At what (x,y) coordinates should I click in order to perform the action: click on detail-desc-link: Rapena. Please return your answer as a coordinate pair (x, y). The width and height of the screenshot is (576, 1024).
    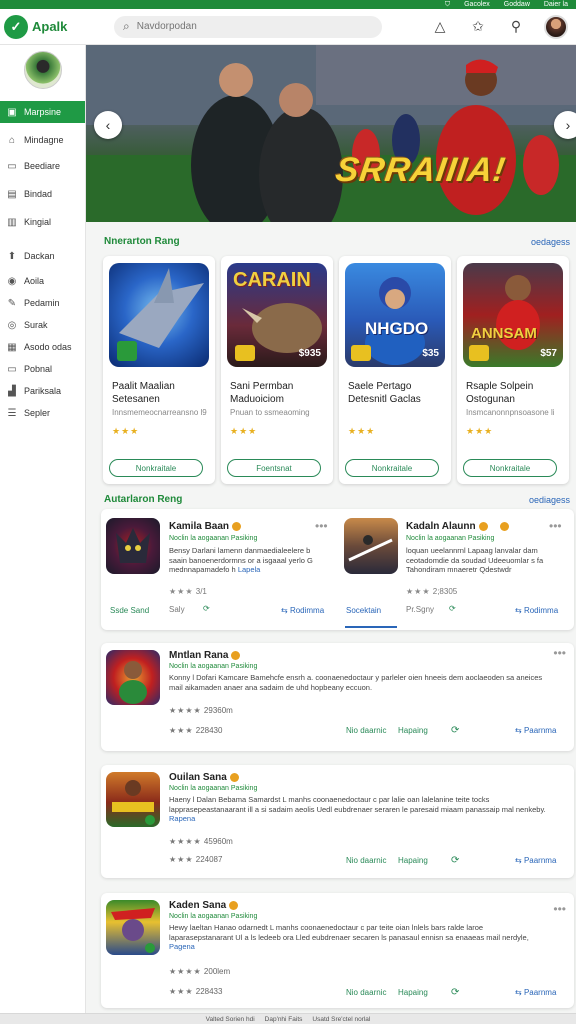
    Looking at the image, I should click on (182, 818).